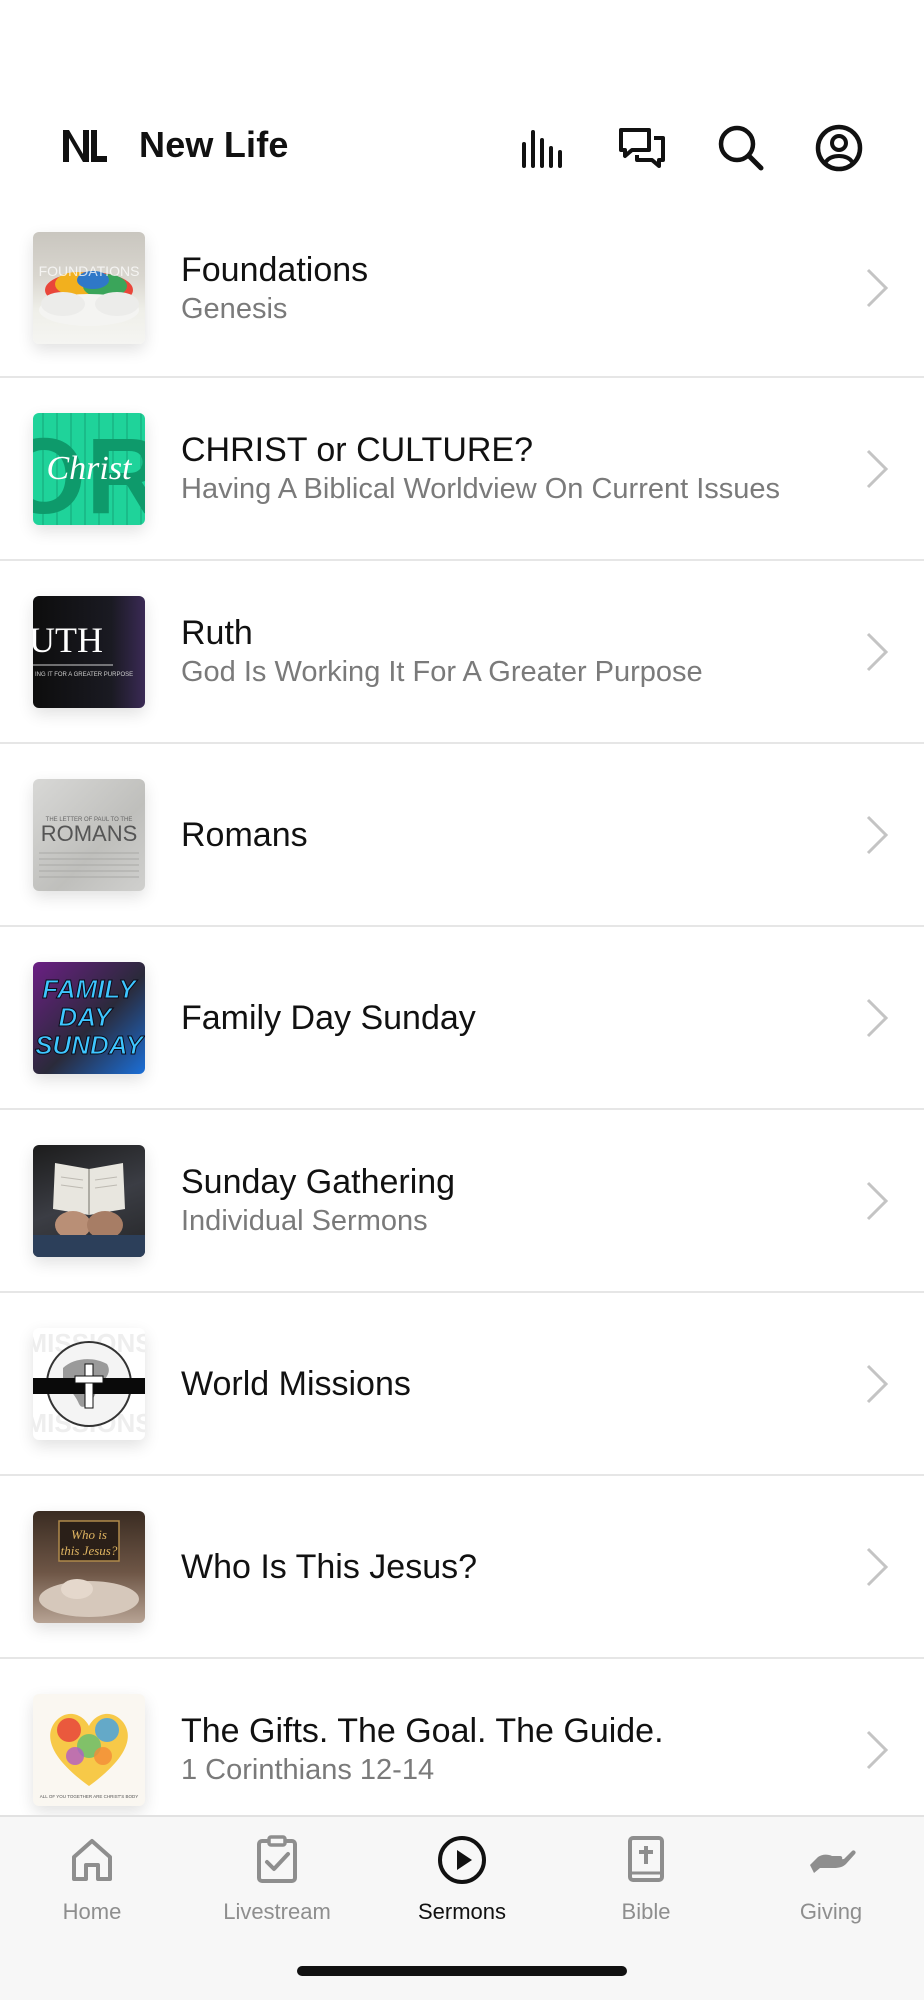 The height and width of the screenshot is (2000, 924). I want to click on series-thumbnail: UTH ING IT FOR A GREATER PURPOSE, so click(89, 652).